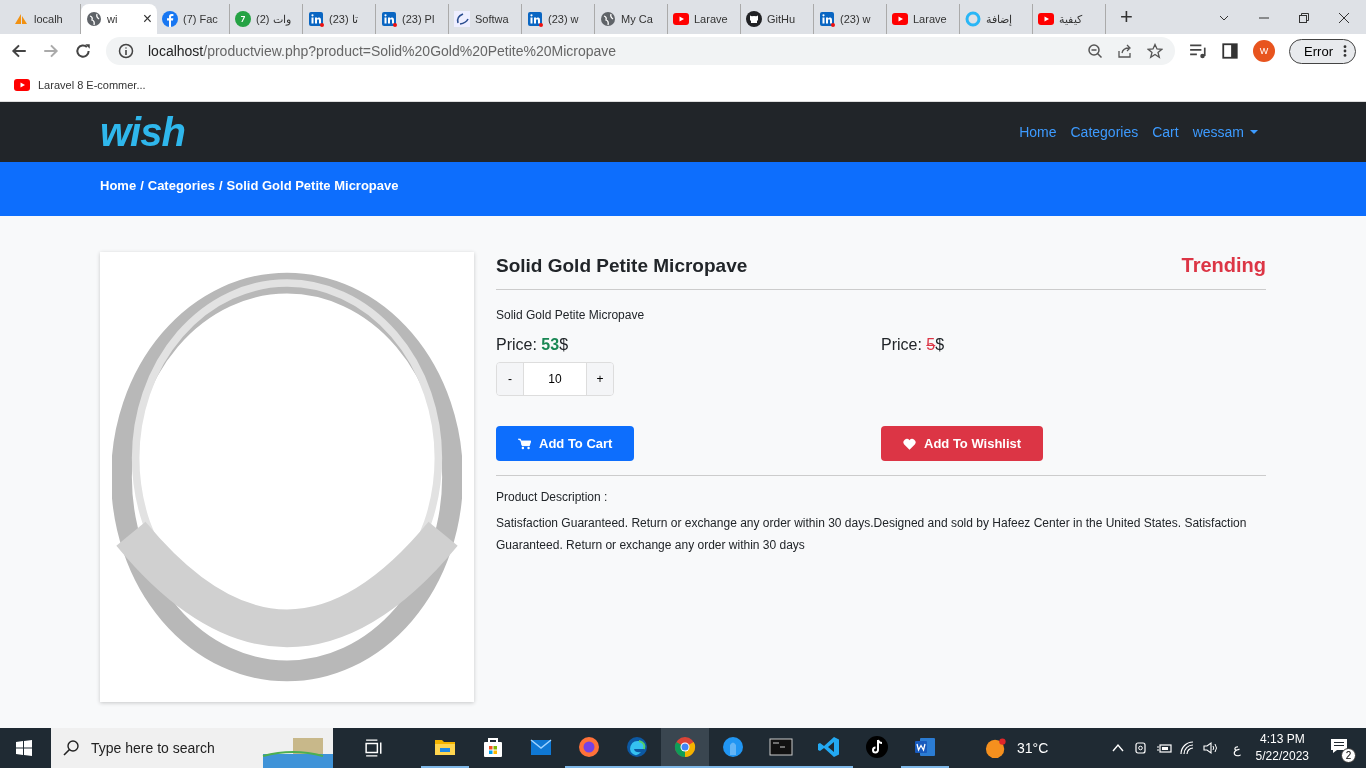 This screenshot has width=1366, height=768. I want to click on original-price: Price: 5$, so click(913, 345).